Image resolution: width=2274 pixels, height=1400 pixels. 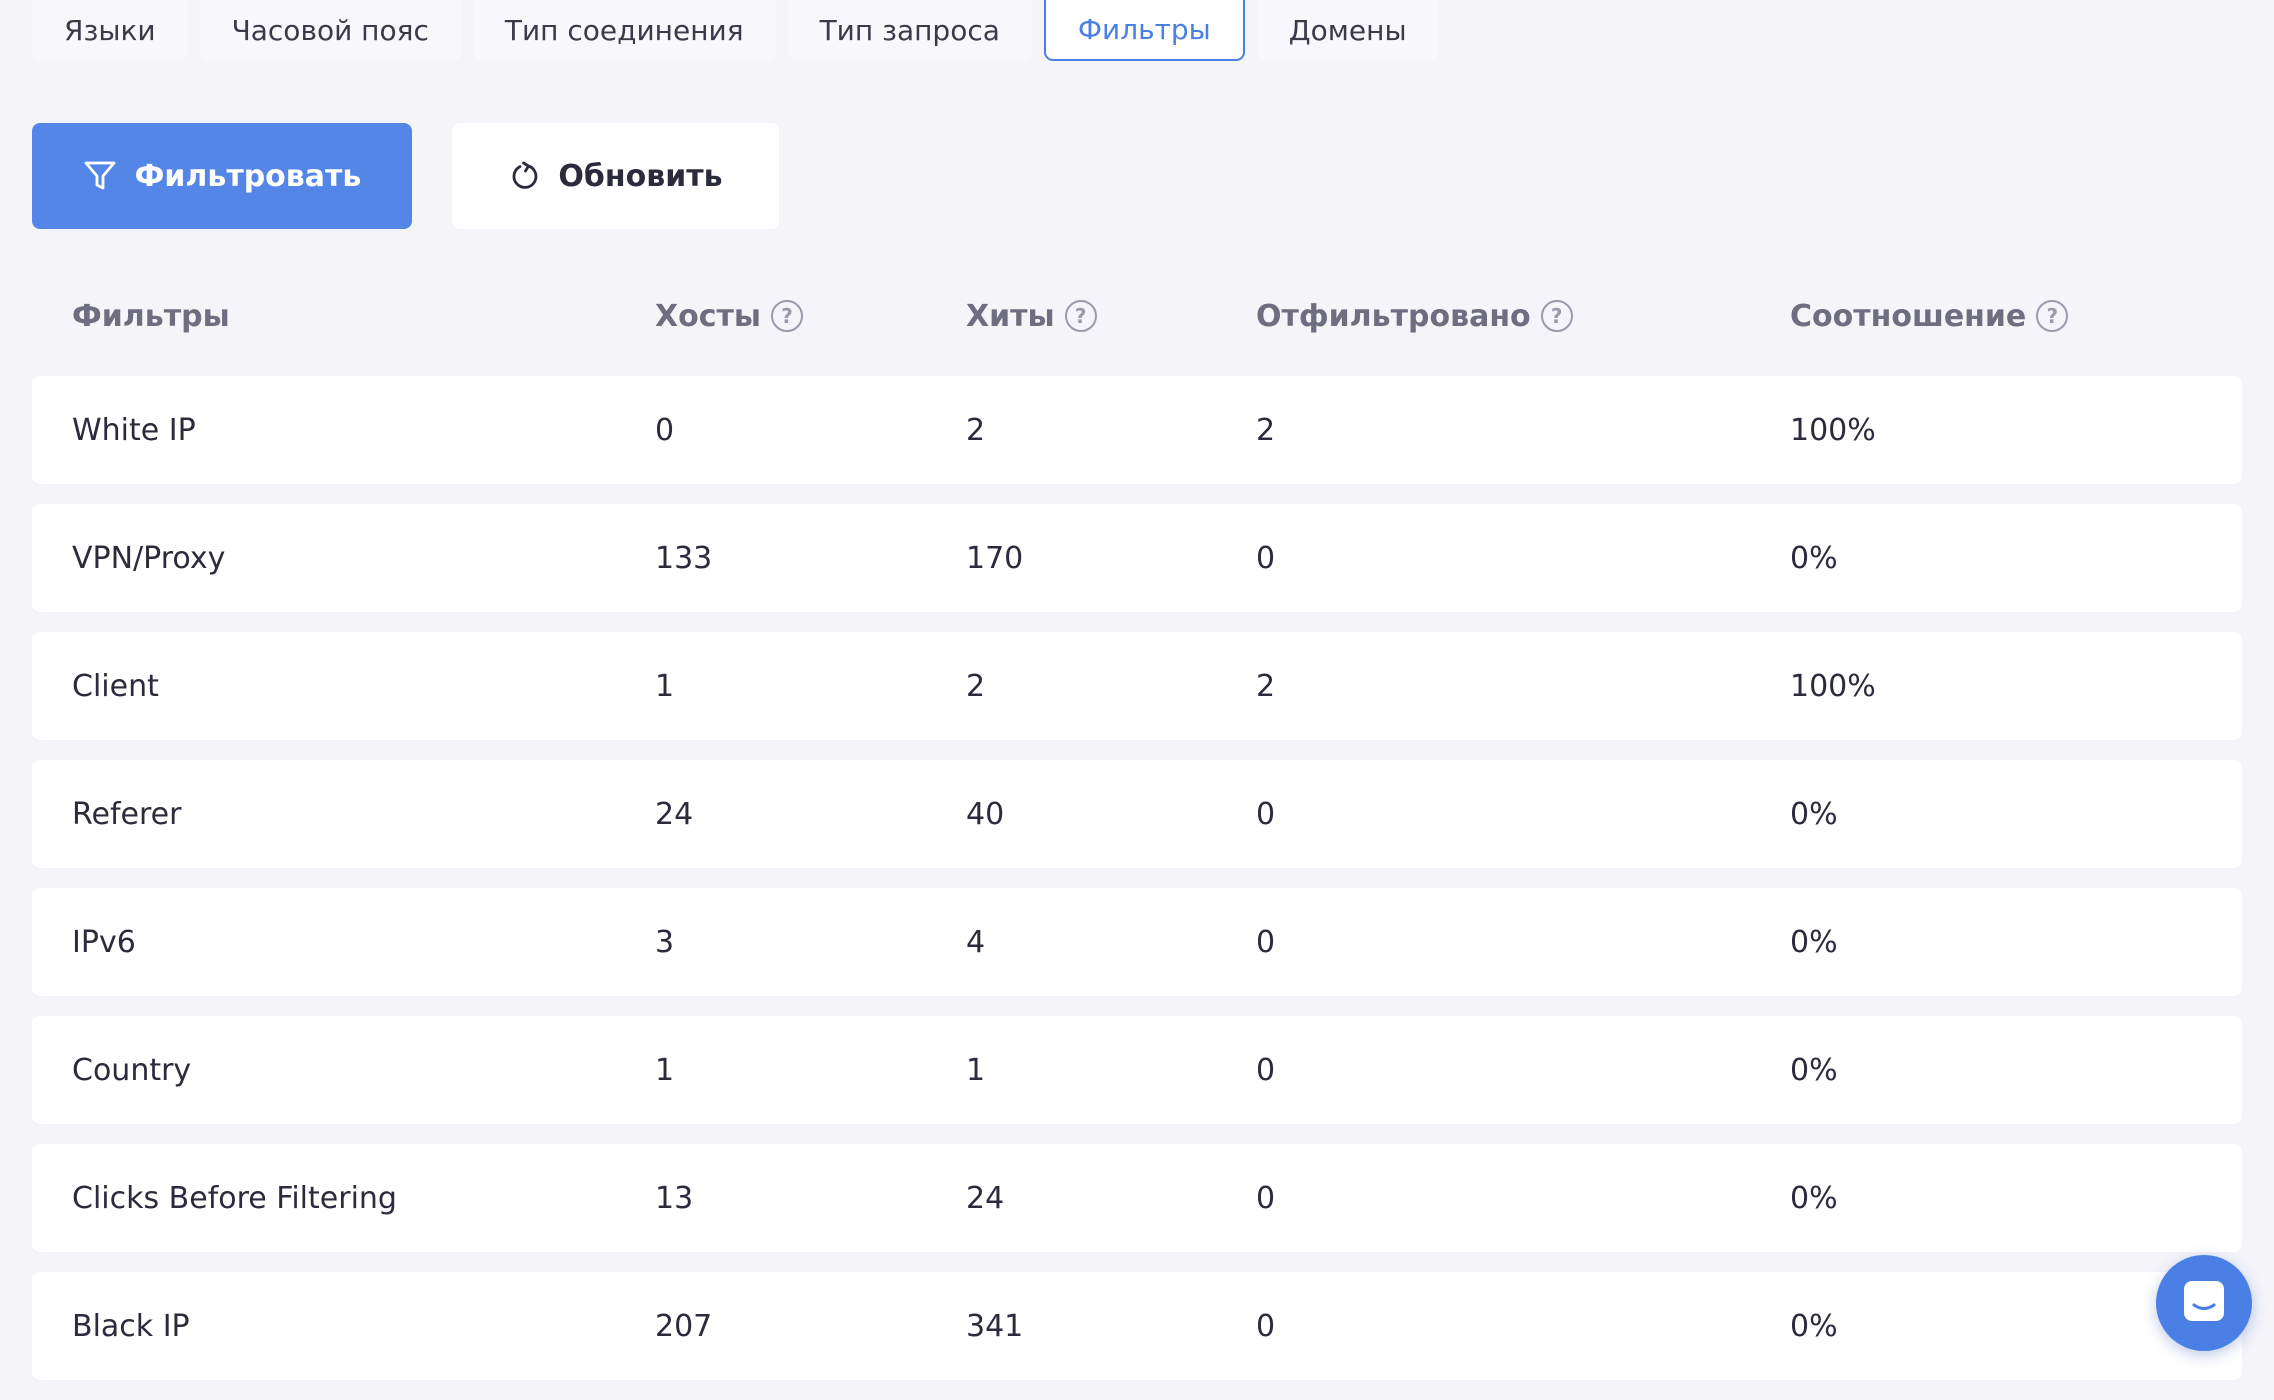 What do you see at coordinates (985, 814) in the screenshot?
I see `hits-cell: 40` at bounding box center [985, 814].